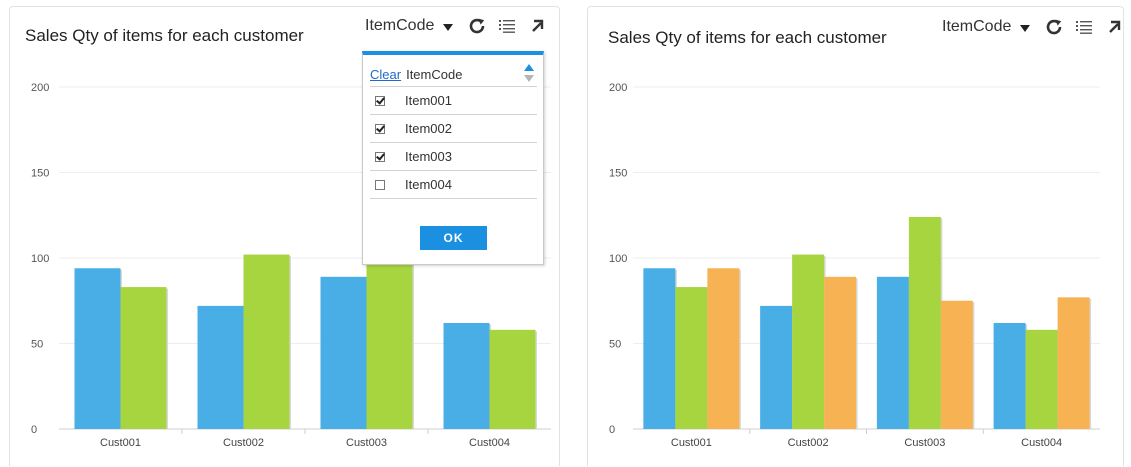  What do you see at coordinates (428, 184) in the screenshot?
I see `filter-option-label: Item004` at bounding box center [428, 184].